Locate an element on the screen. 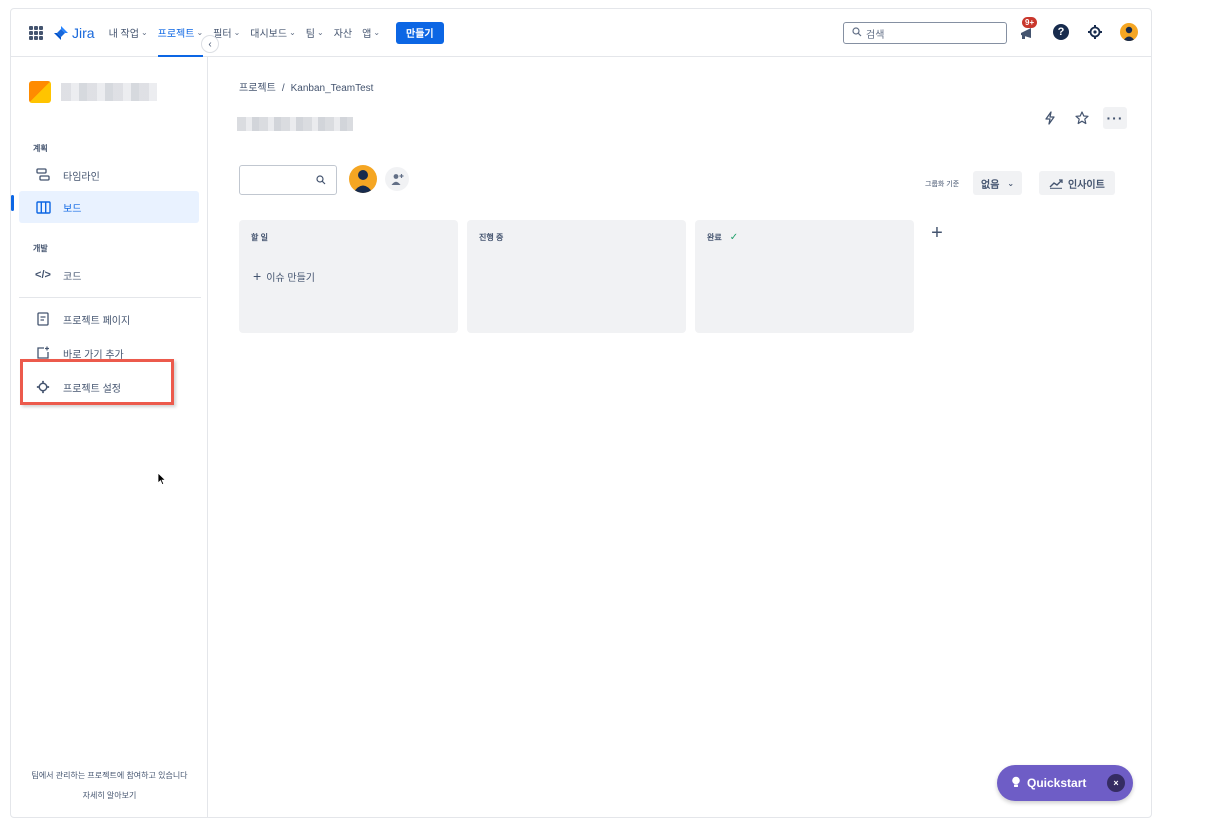  automation-button is located at coordinates (1050, 118).